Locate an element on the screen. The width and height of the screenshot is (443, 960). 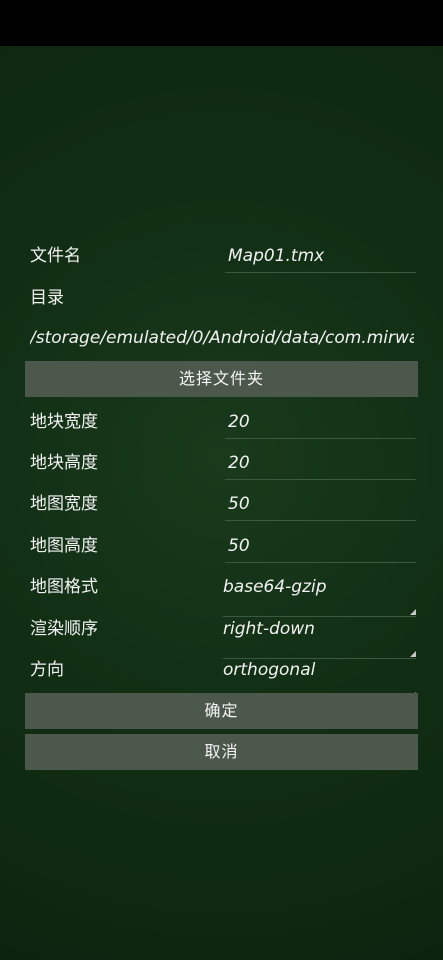
render-order-value: right-down is located at coordinates (269, 629).